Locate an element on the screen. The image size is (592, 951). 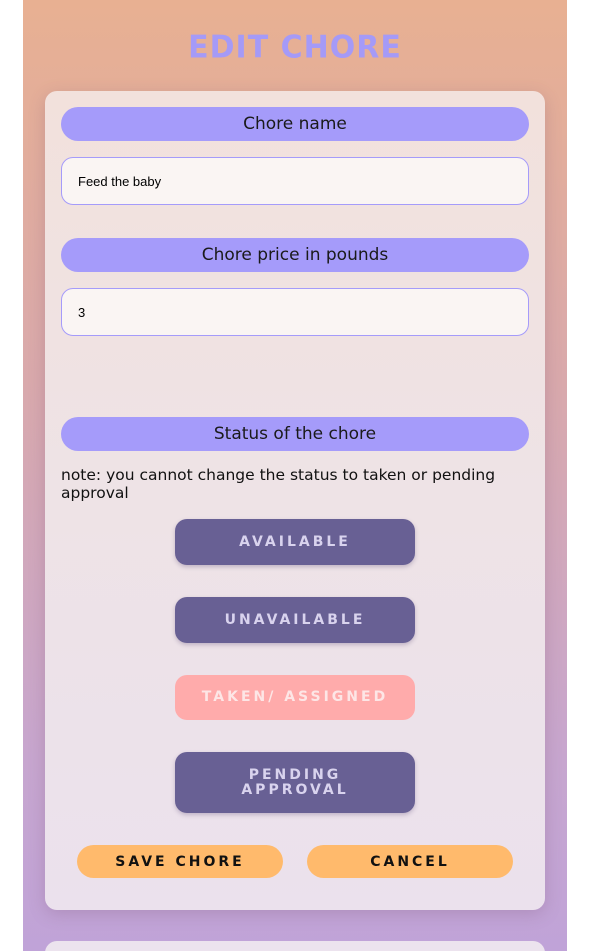
chore-name-label: Chore name is located at coordinates (295, 124).